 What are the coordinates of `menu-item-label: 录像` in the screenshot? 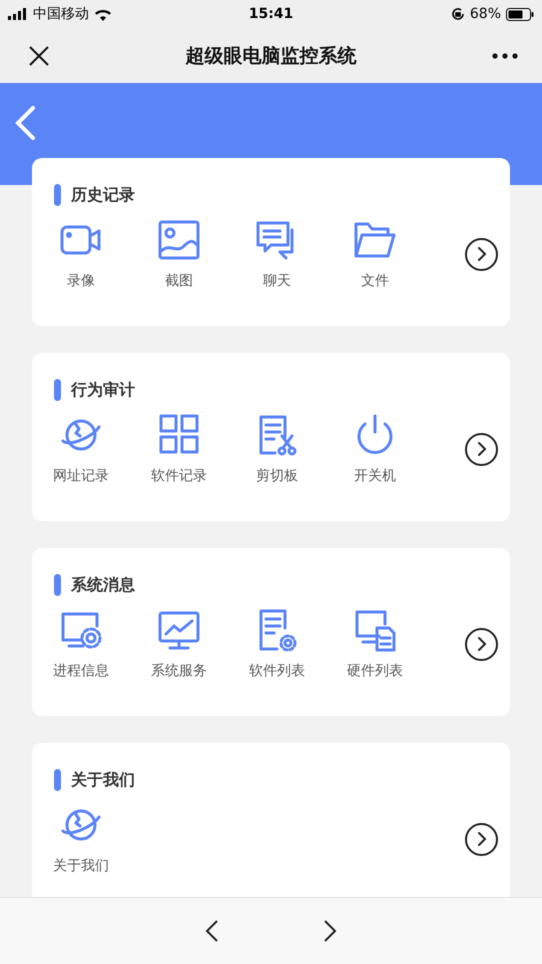 It's located at (81, 281).